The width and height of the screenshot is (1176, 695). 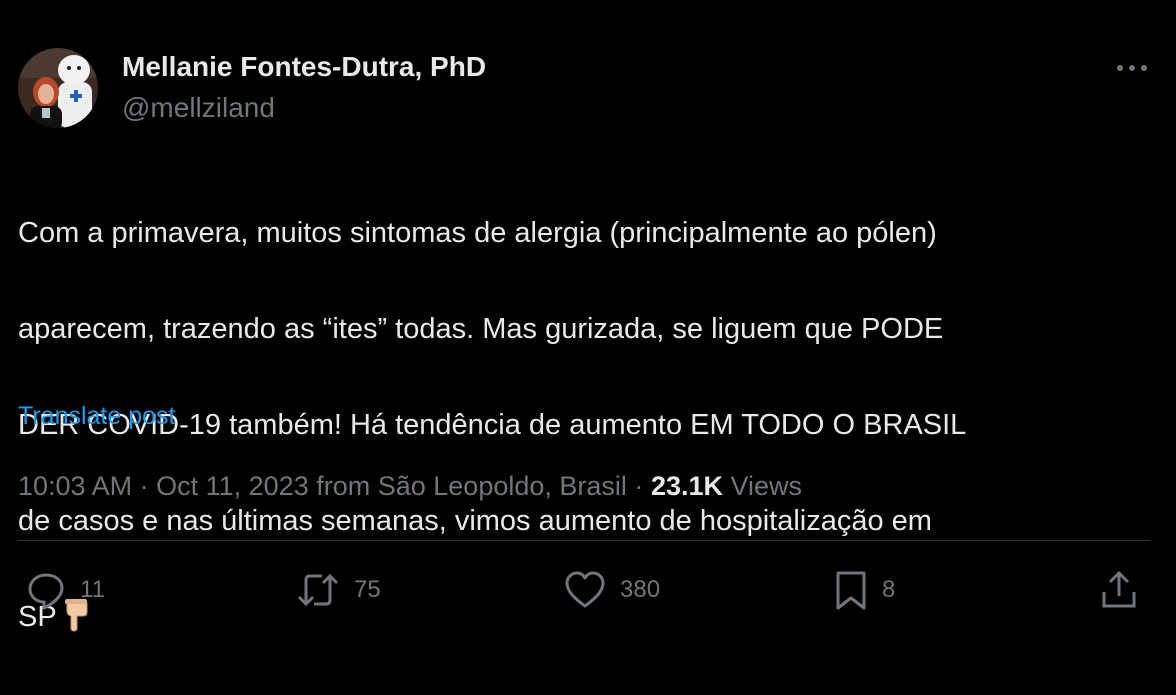 I want to click on share-icon, so click(x=1119, y=589).